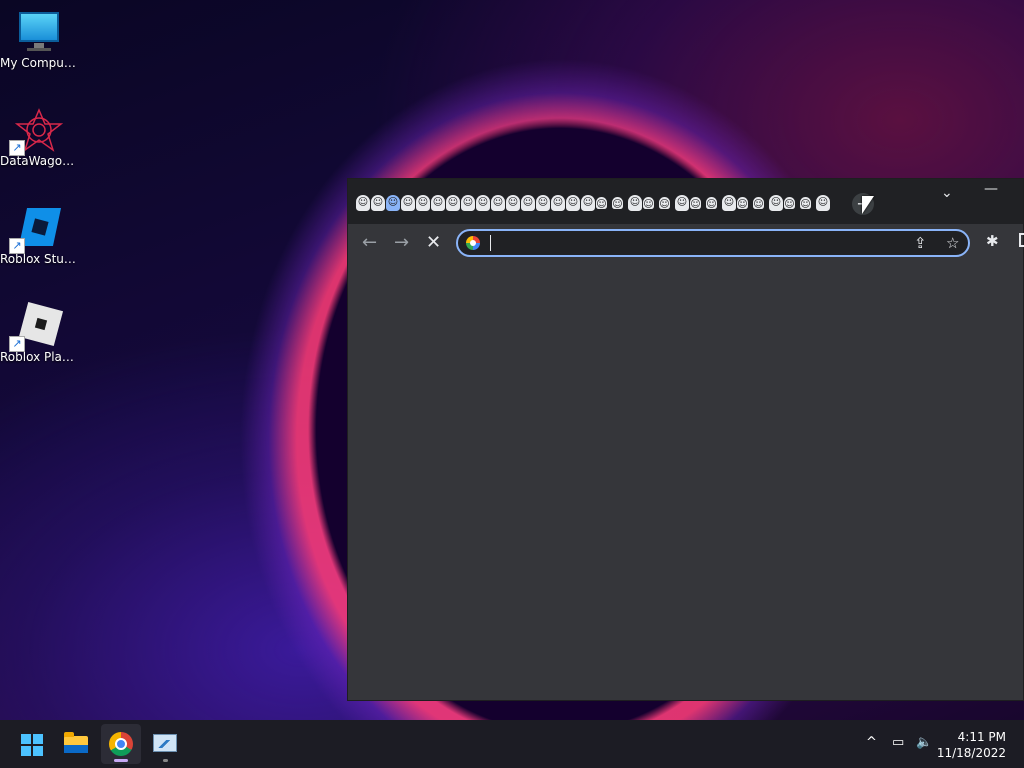 The width and height of the screenshot is (1024, 768). I want to click on windows-logo-icon, so click(32, 745).